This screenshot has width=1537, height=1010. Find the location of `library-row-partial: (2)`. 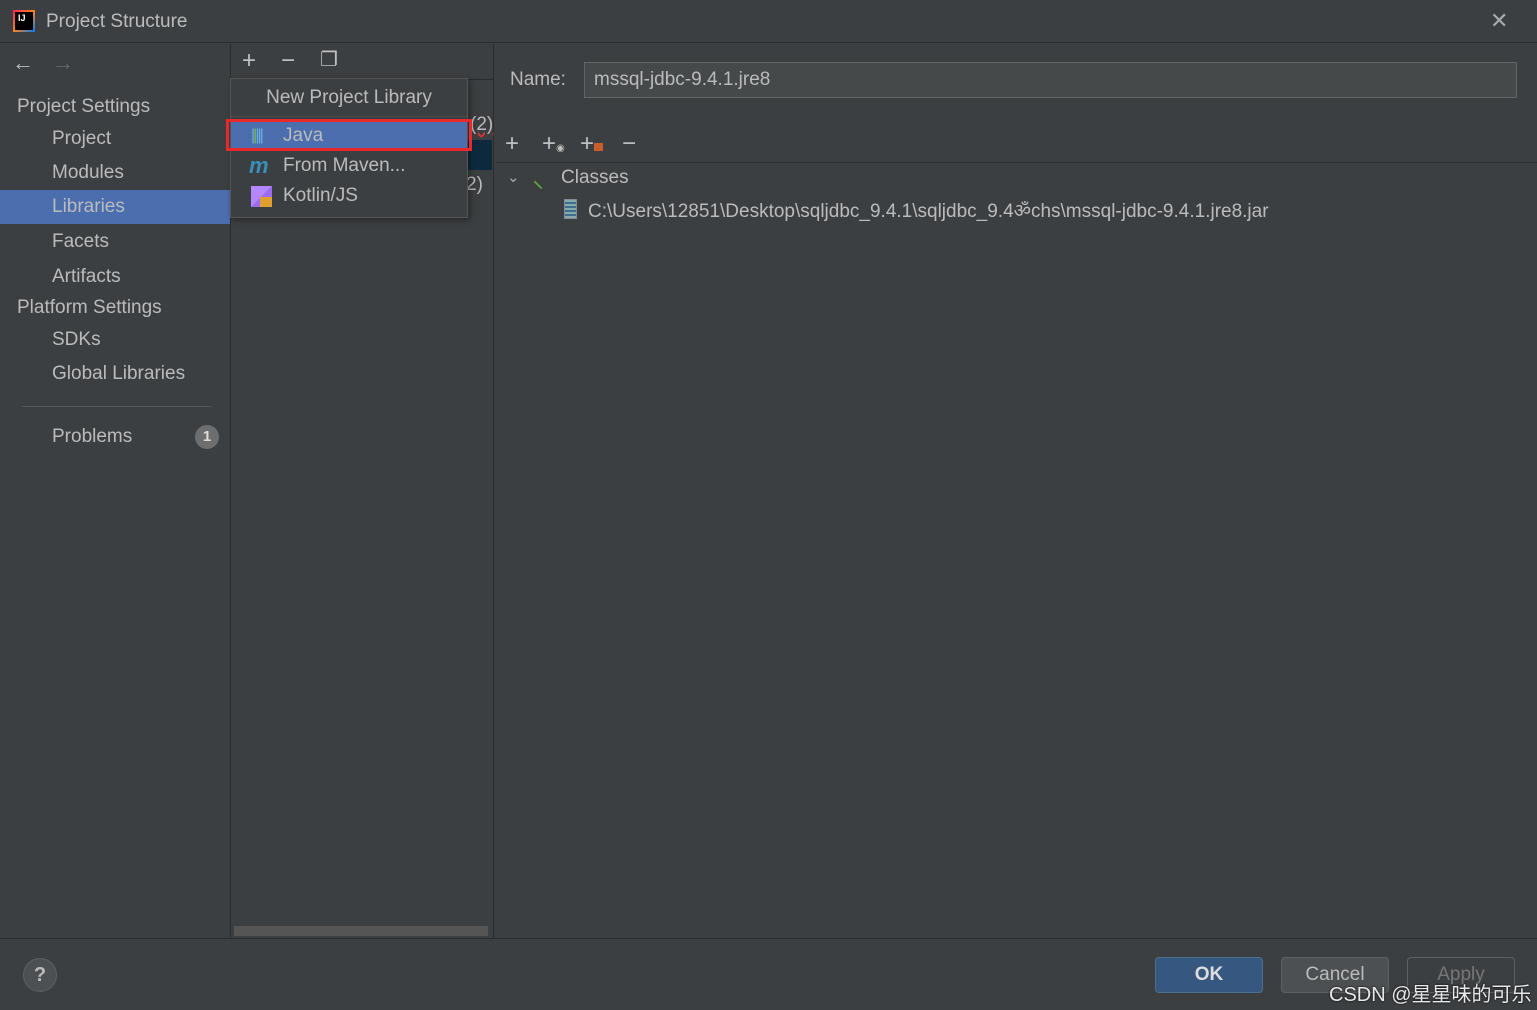

library-row-partial: (2) is located at coordinates (481, 125).